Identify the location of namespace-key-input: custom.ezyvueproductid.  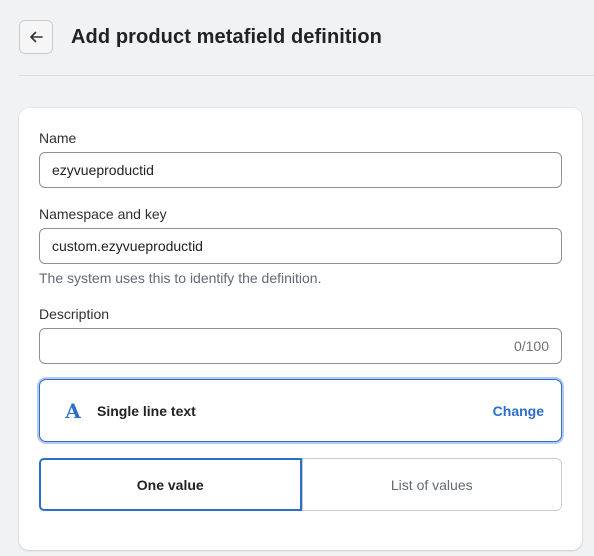
(300, 246).